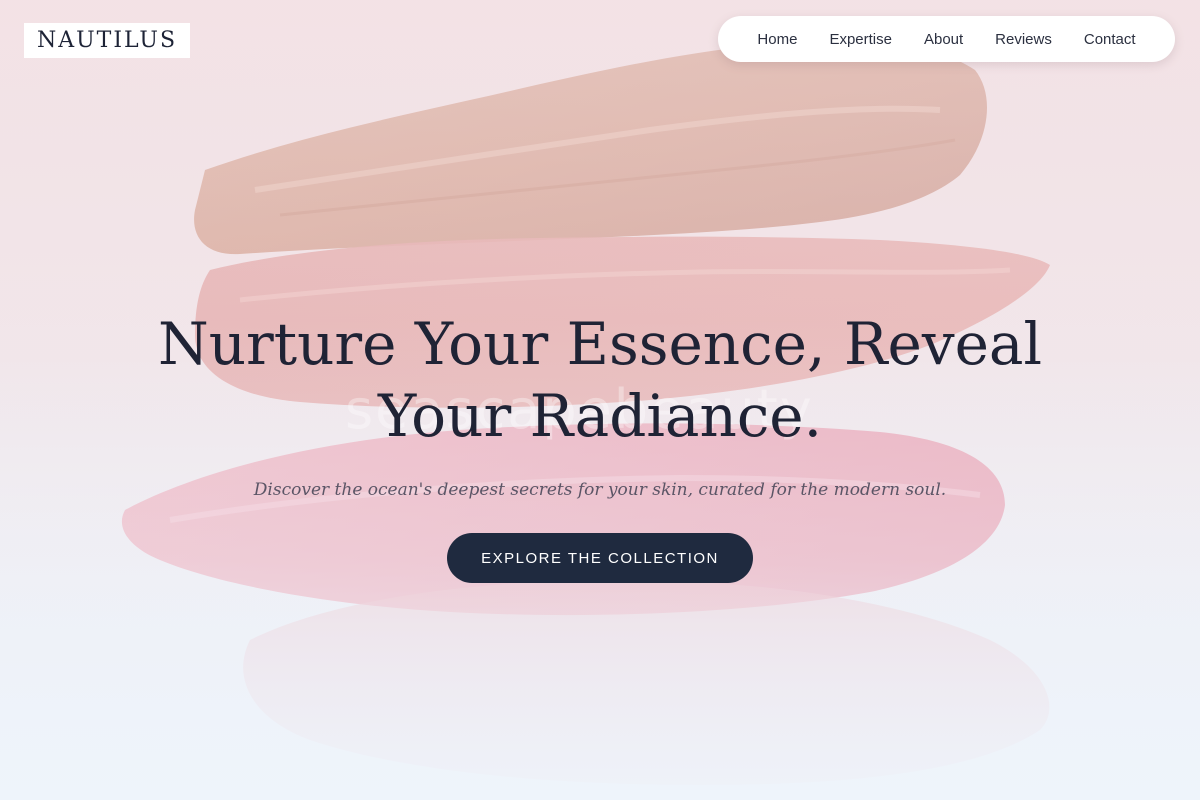 This screenshot has height=800, width=1200. I want to click on brand-name: NAUTILUS, so click(107, 40).